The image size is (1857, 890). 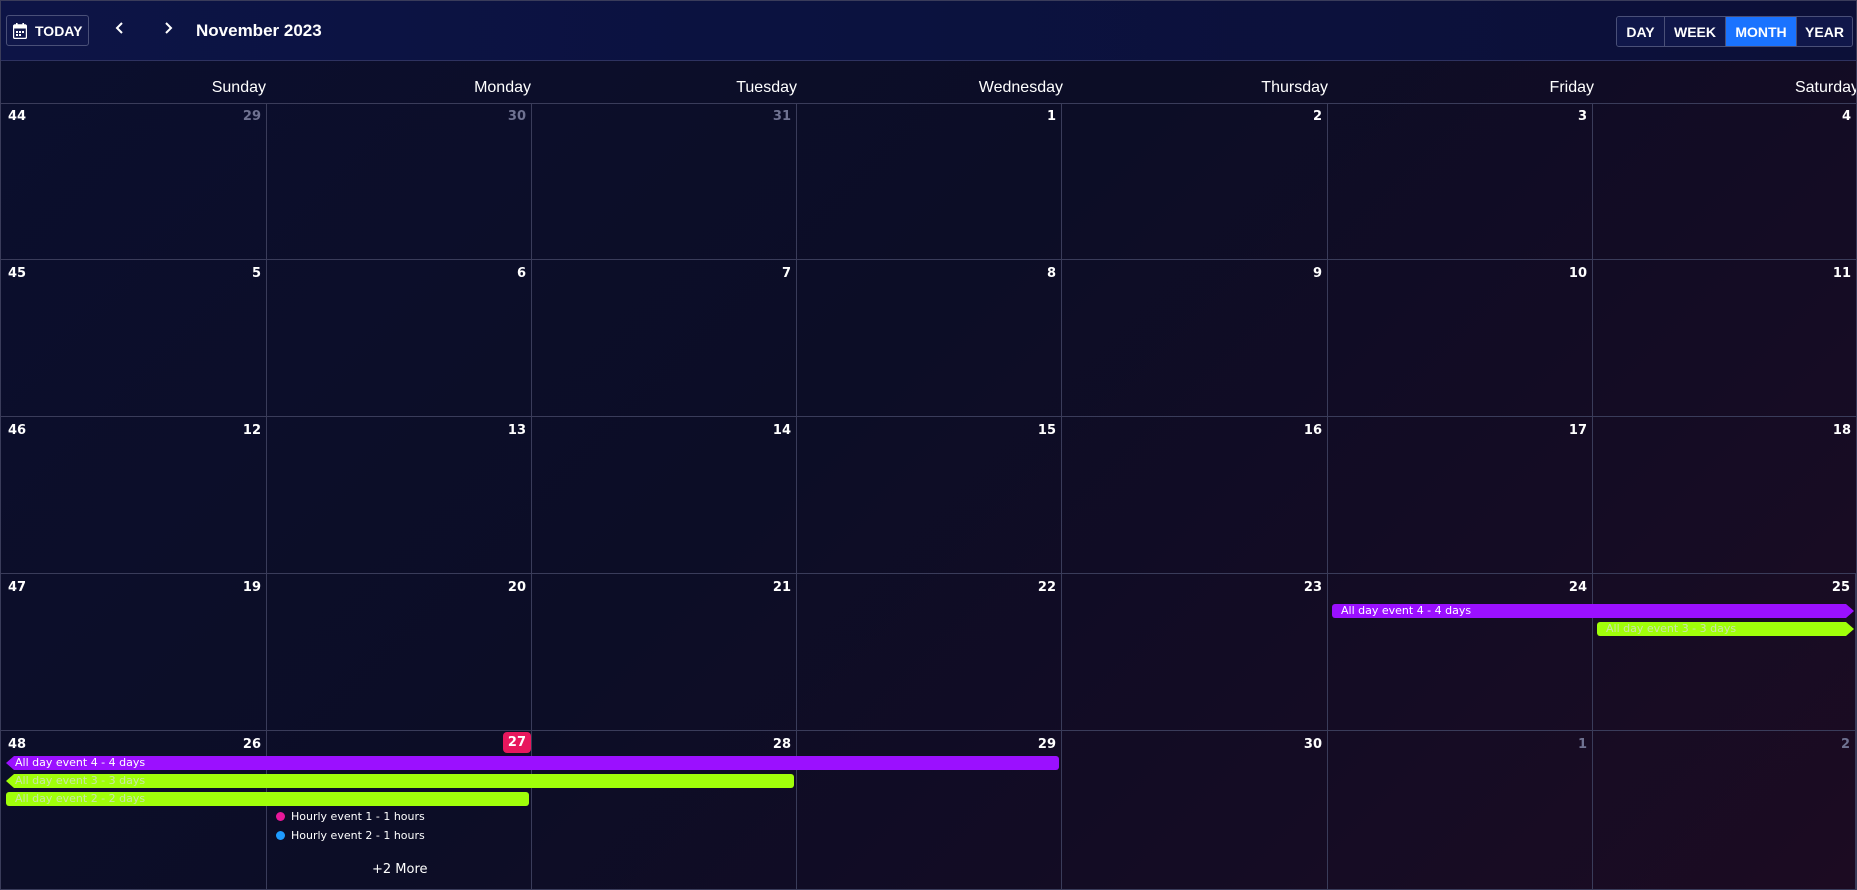 I want to click on weekday-label: Sunday, so click(x=238, y=87).